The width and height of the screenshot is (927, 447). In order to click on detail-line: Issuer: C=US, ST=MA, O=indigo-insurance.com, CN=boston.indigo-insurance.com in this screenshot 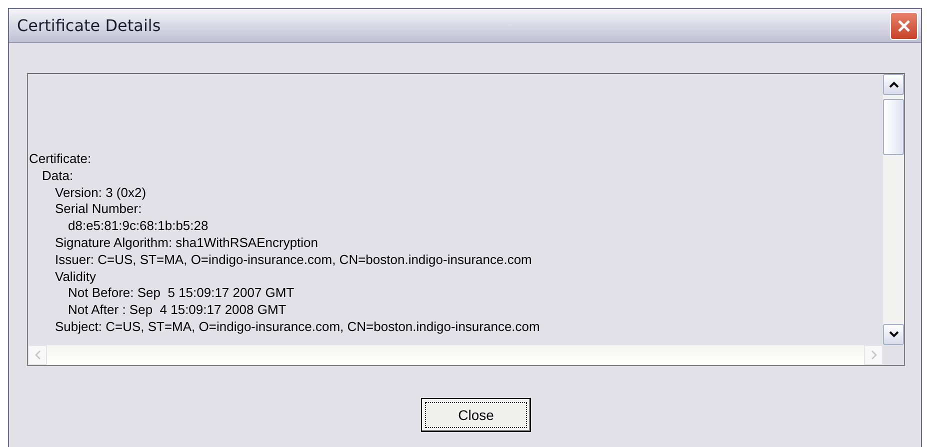, I will do `click(294, 260)`.